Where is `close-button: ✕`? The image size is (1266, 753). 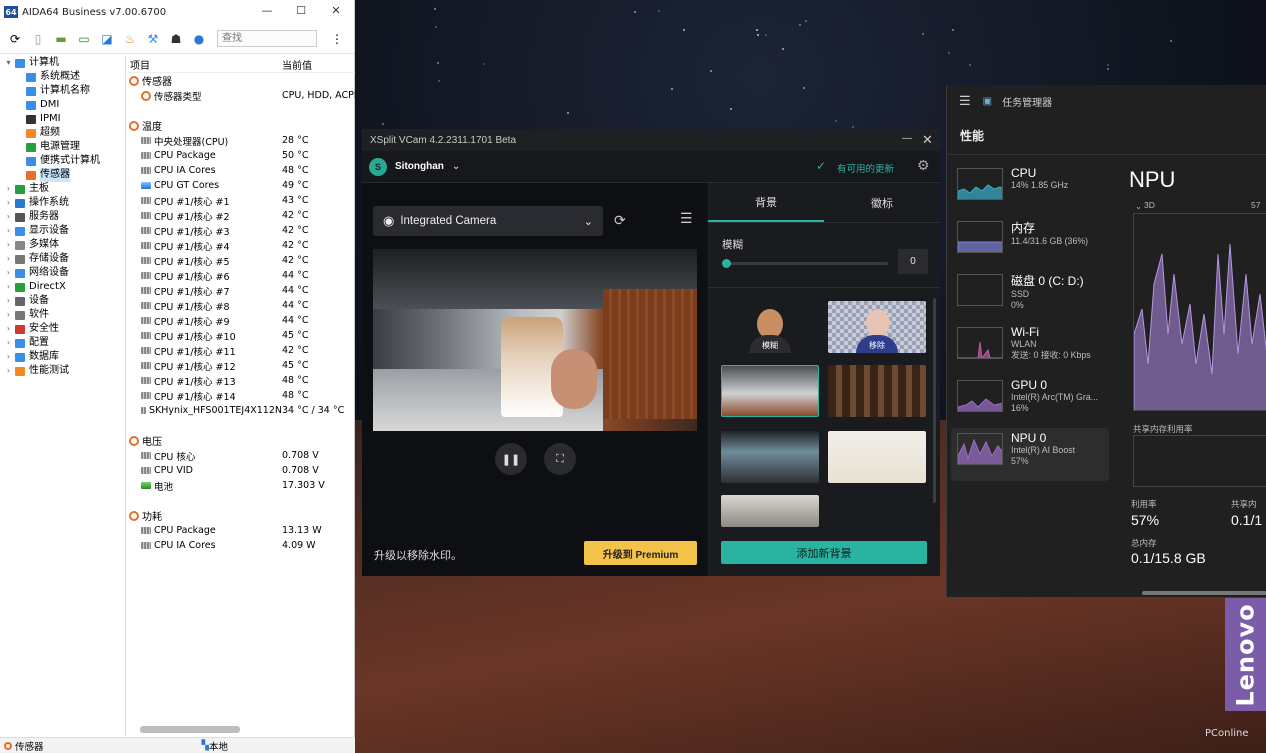
close-button: ✕ is located at coordinates (336, 10).